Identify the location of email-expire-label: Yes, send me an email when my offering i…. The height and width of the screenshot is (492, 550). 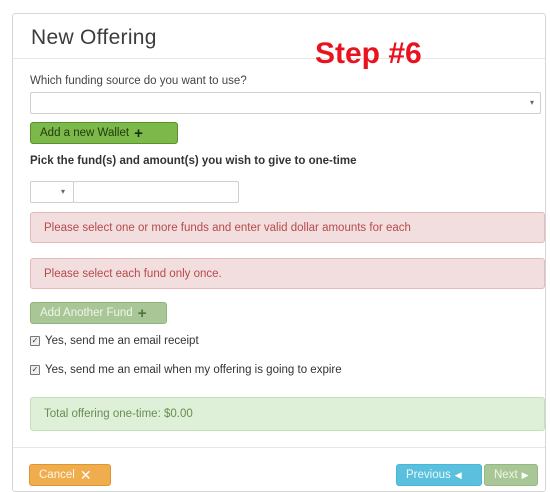
(193, 370).